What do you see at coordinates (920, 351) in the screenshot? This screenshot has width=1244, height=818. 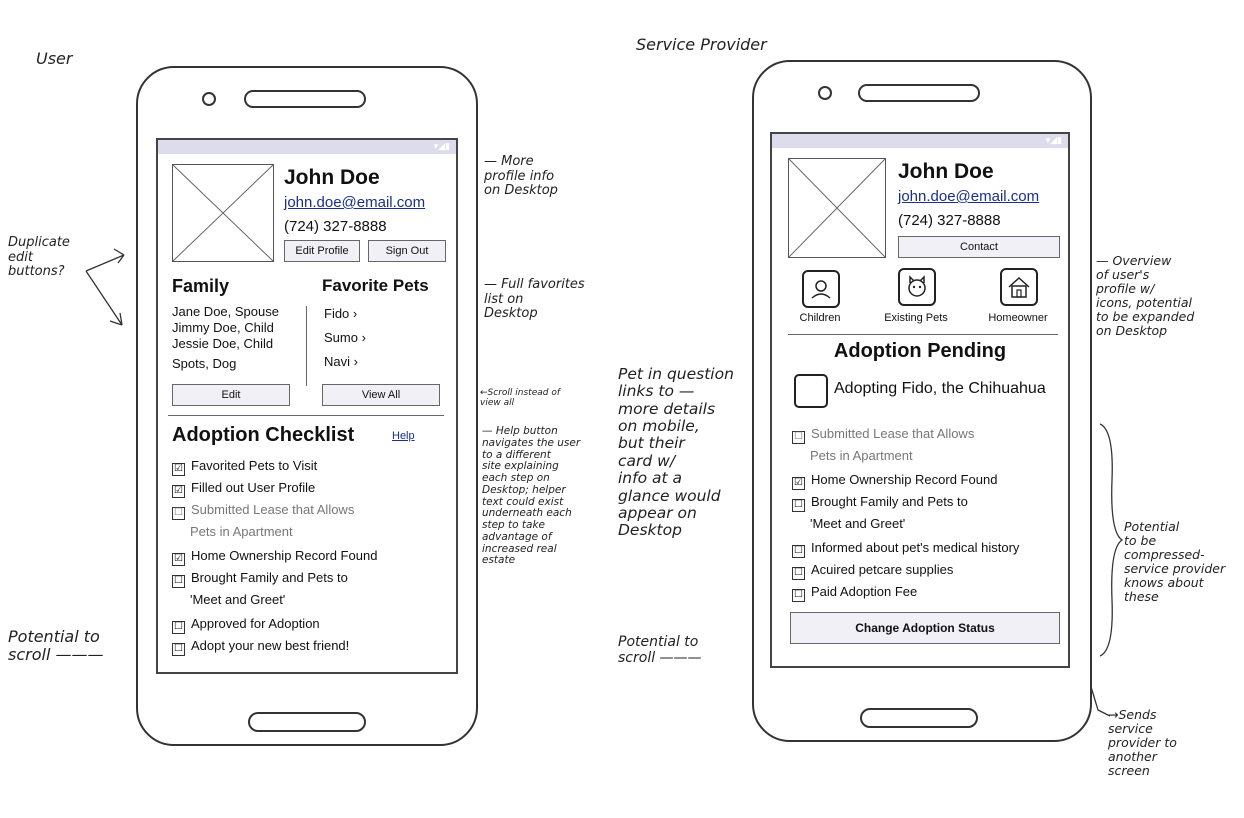 I see `adoption-pending-title: Adoption Pending` at bounding box center [920, 351].